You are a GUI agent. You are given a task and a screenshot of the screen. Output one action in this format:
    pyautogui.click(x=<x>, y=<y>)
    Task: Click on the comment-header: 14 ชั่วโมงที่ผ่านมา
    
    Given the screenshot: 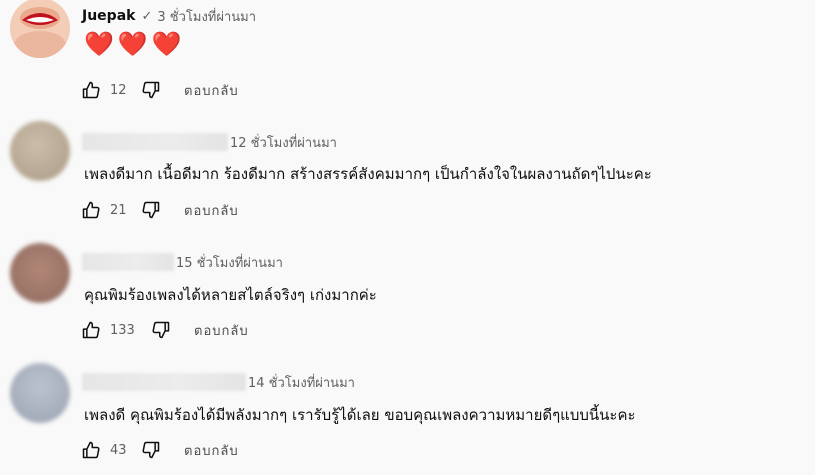 What is the action you would take?
    pyautogui.click(x=218, y=382)
    